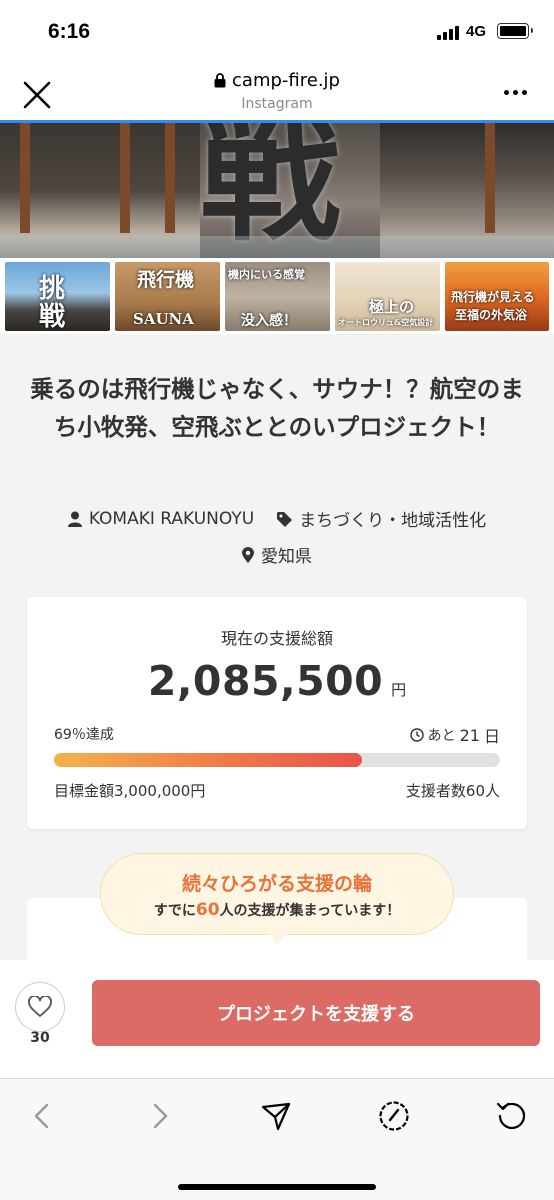 This screenshot has height=1200, width=554. I want to click on url-subtitle: Instagram, so click(277, 104).